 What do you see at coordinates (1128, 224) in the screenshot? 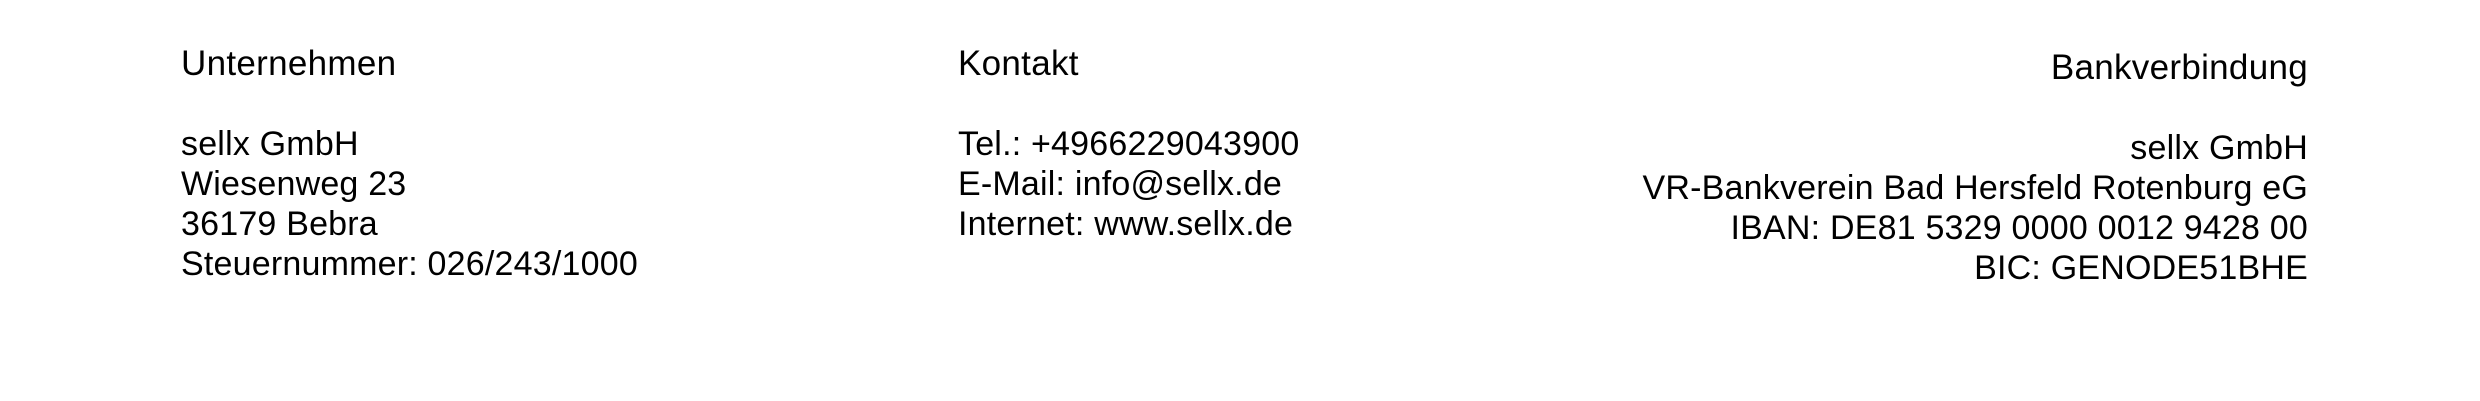
I see `contact-website: Internet: www.sellx.de` at bounding box center [1128, 224].